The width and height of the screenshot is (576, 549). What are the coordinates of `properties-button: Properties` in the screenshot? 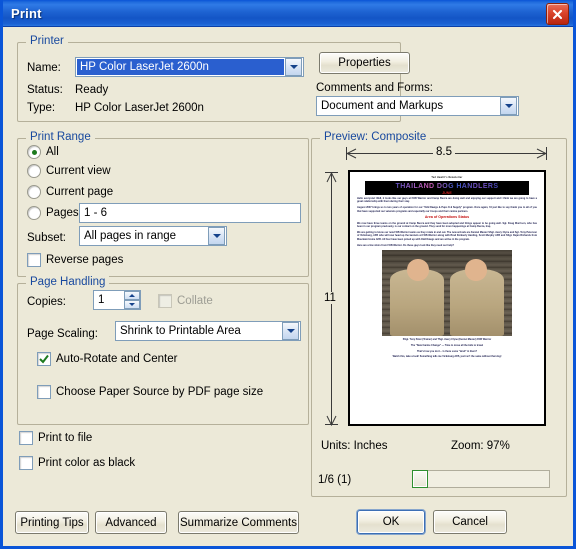 It's located at (364, 63).